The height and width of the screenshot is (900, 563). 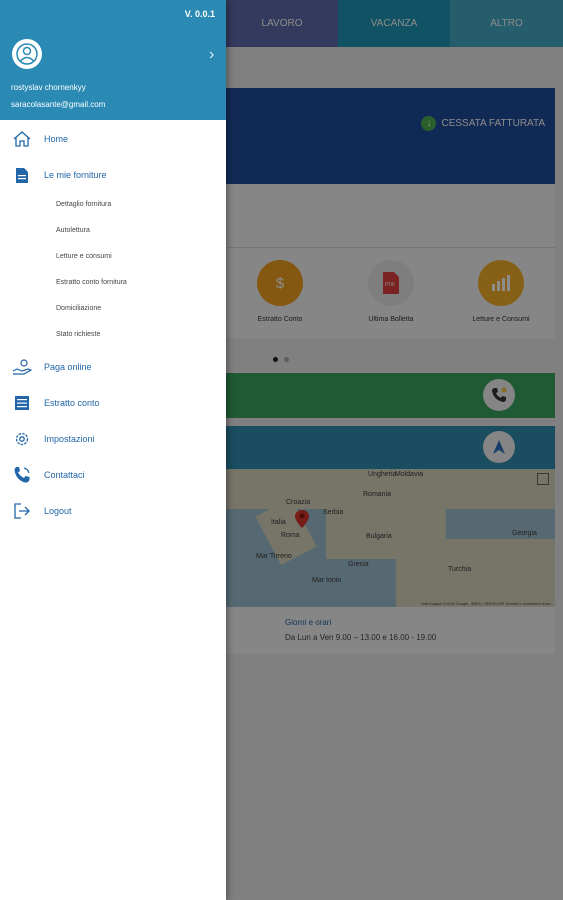 I want to click on user-name: rostyslav chornenkyy, so click(x=48, y=87).